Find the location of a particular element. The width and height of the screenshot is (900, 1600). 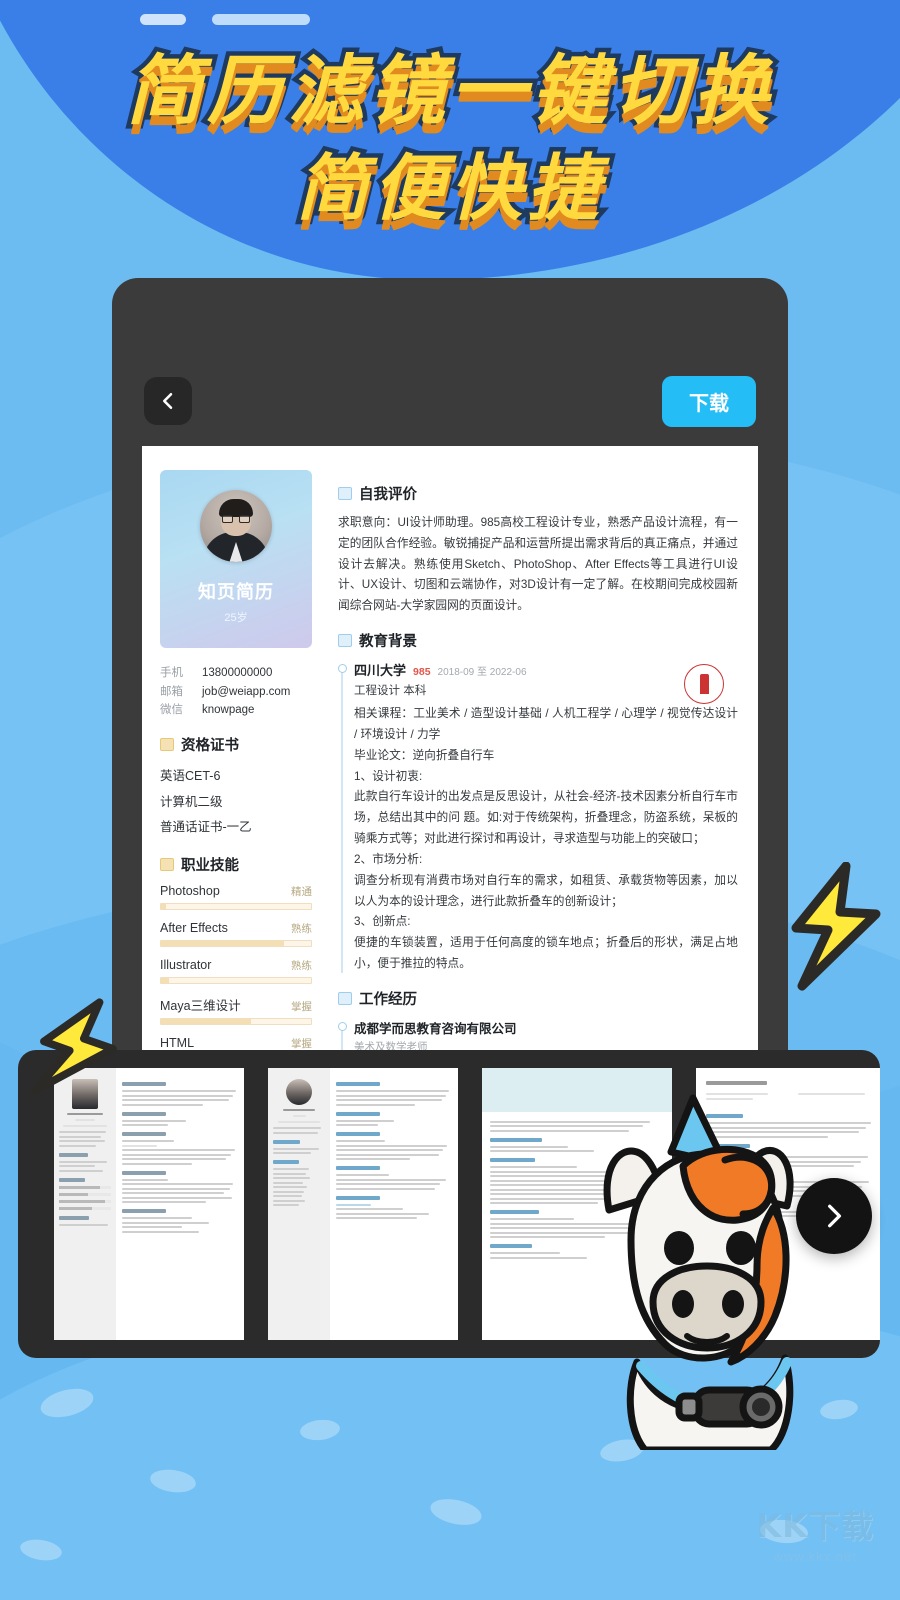

skill-icon is located at coordinates (167, 864).